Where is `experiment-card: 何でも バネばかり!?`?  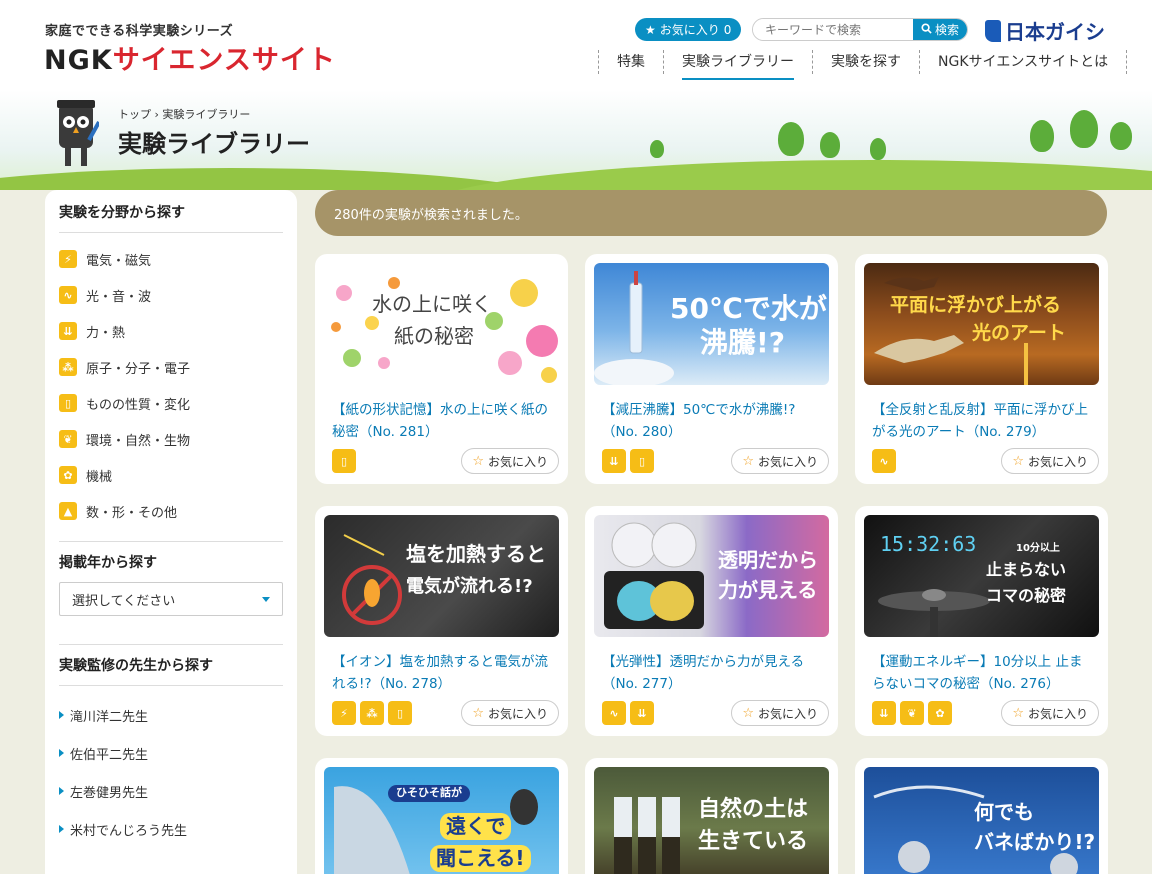 experiment-card: 何でも バネばかり!? is located at coordinates (981, 816).